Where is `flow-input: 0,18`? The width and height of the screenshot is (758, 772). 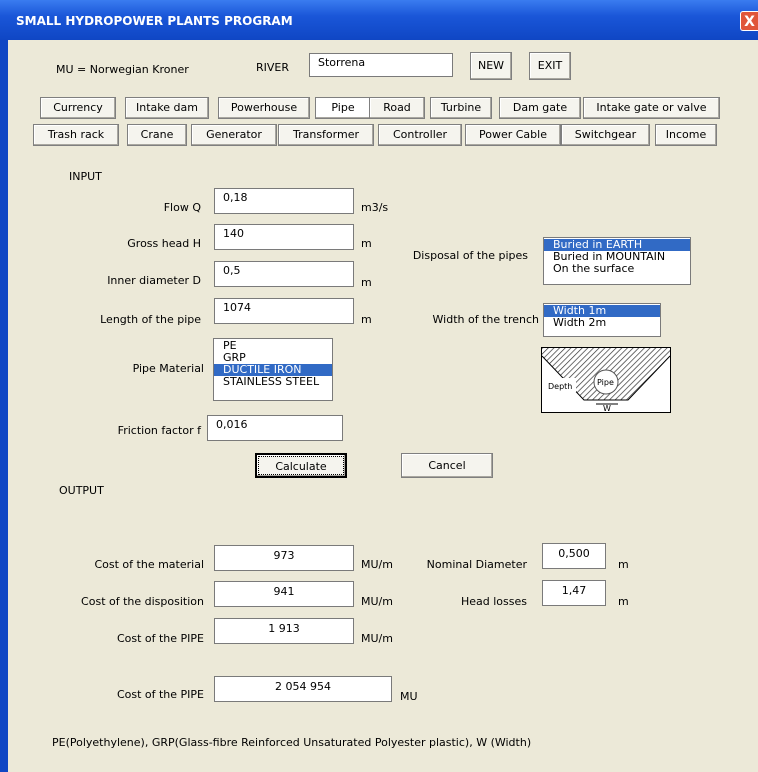
flow-input: 0,18 is located at coordinates (284, 201).